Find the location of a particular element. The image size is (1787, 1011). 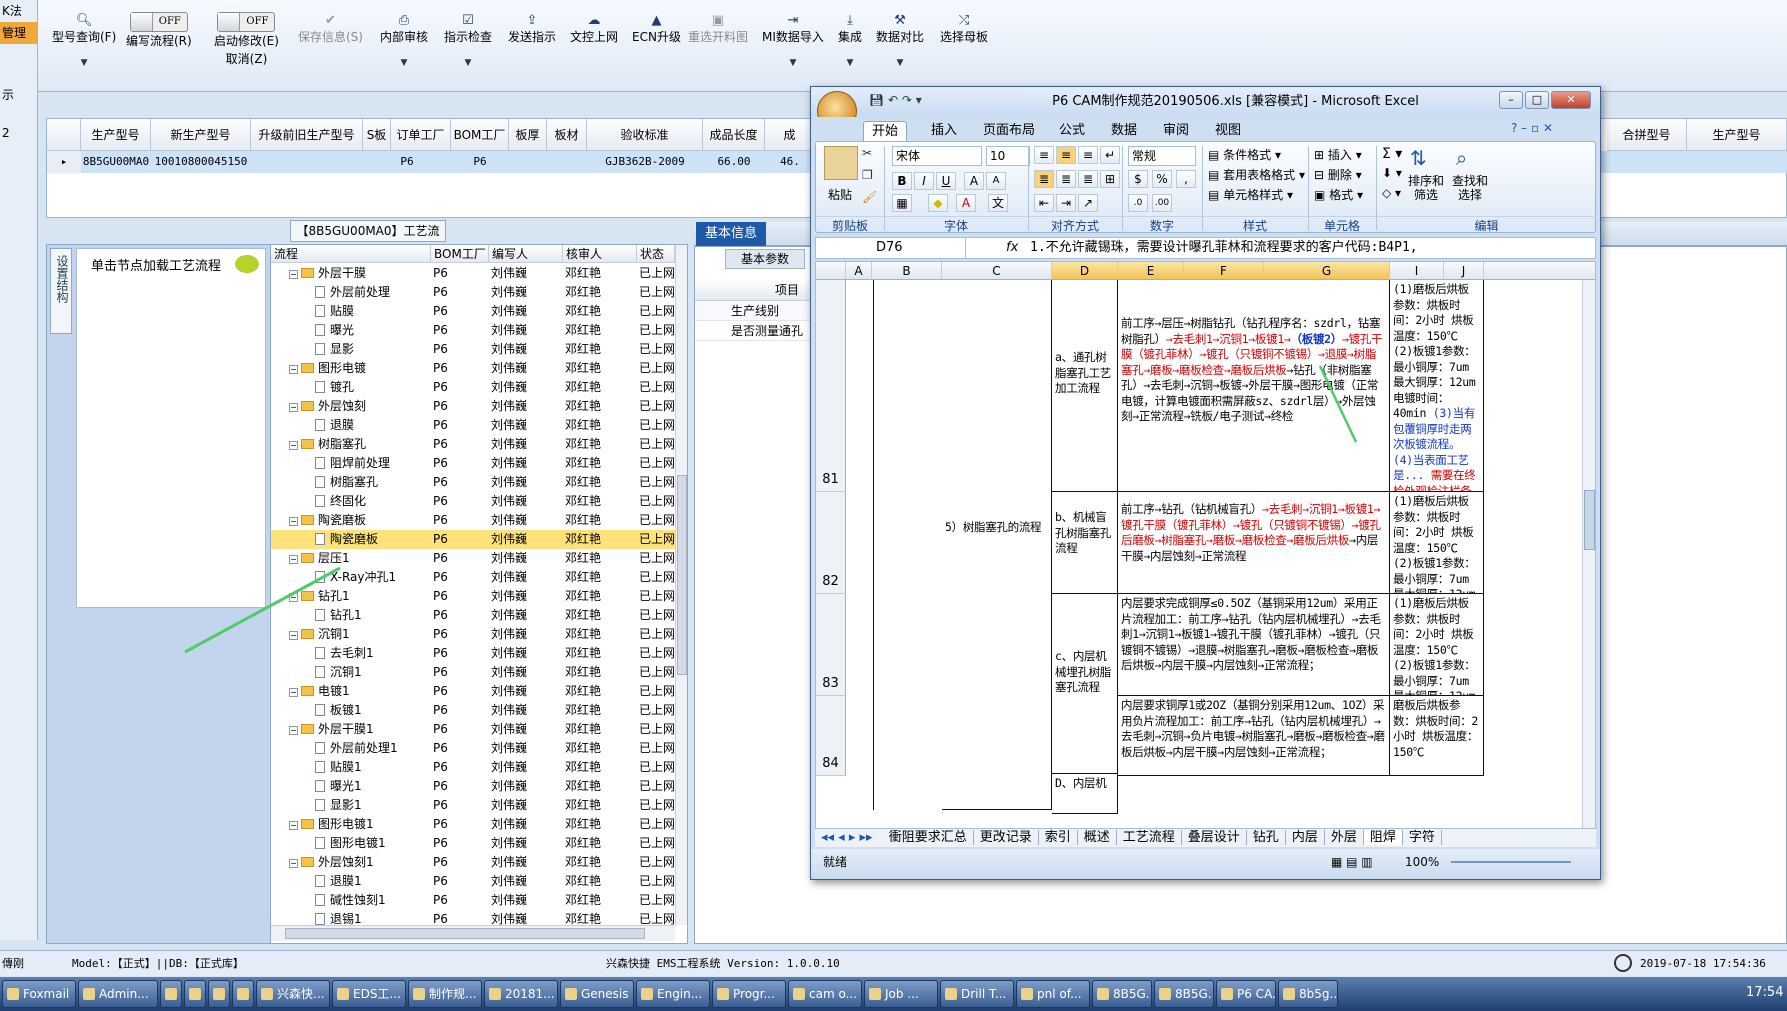

col-header: C is located at coordinates (997, 271).